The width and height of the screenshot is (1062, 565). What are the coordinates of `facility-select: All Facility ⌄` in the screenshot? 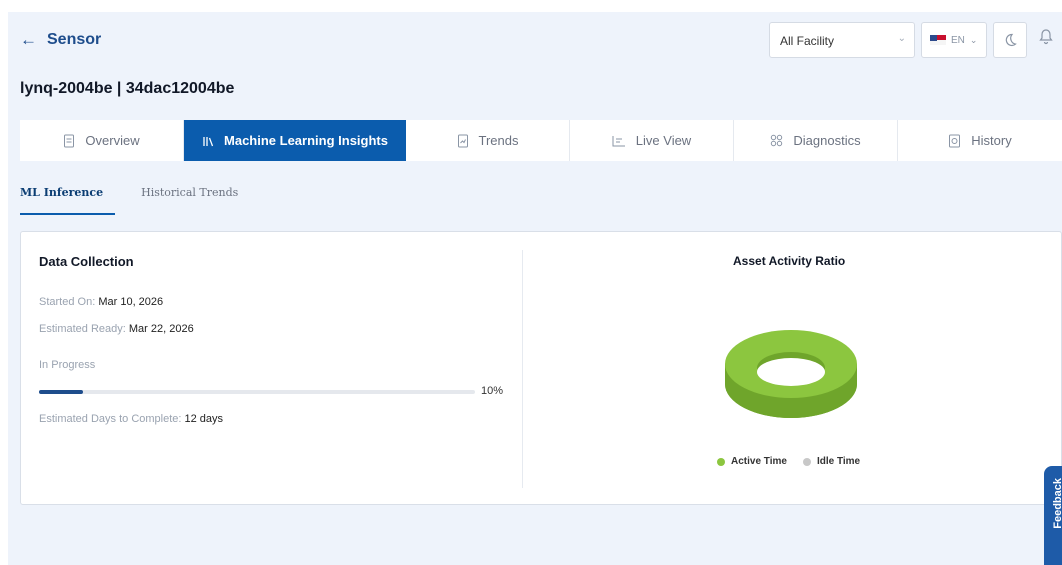 It's located at (842, 40).